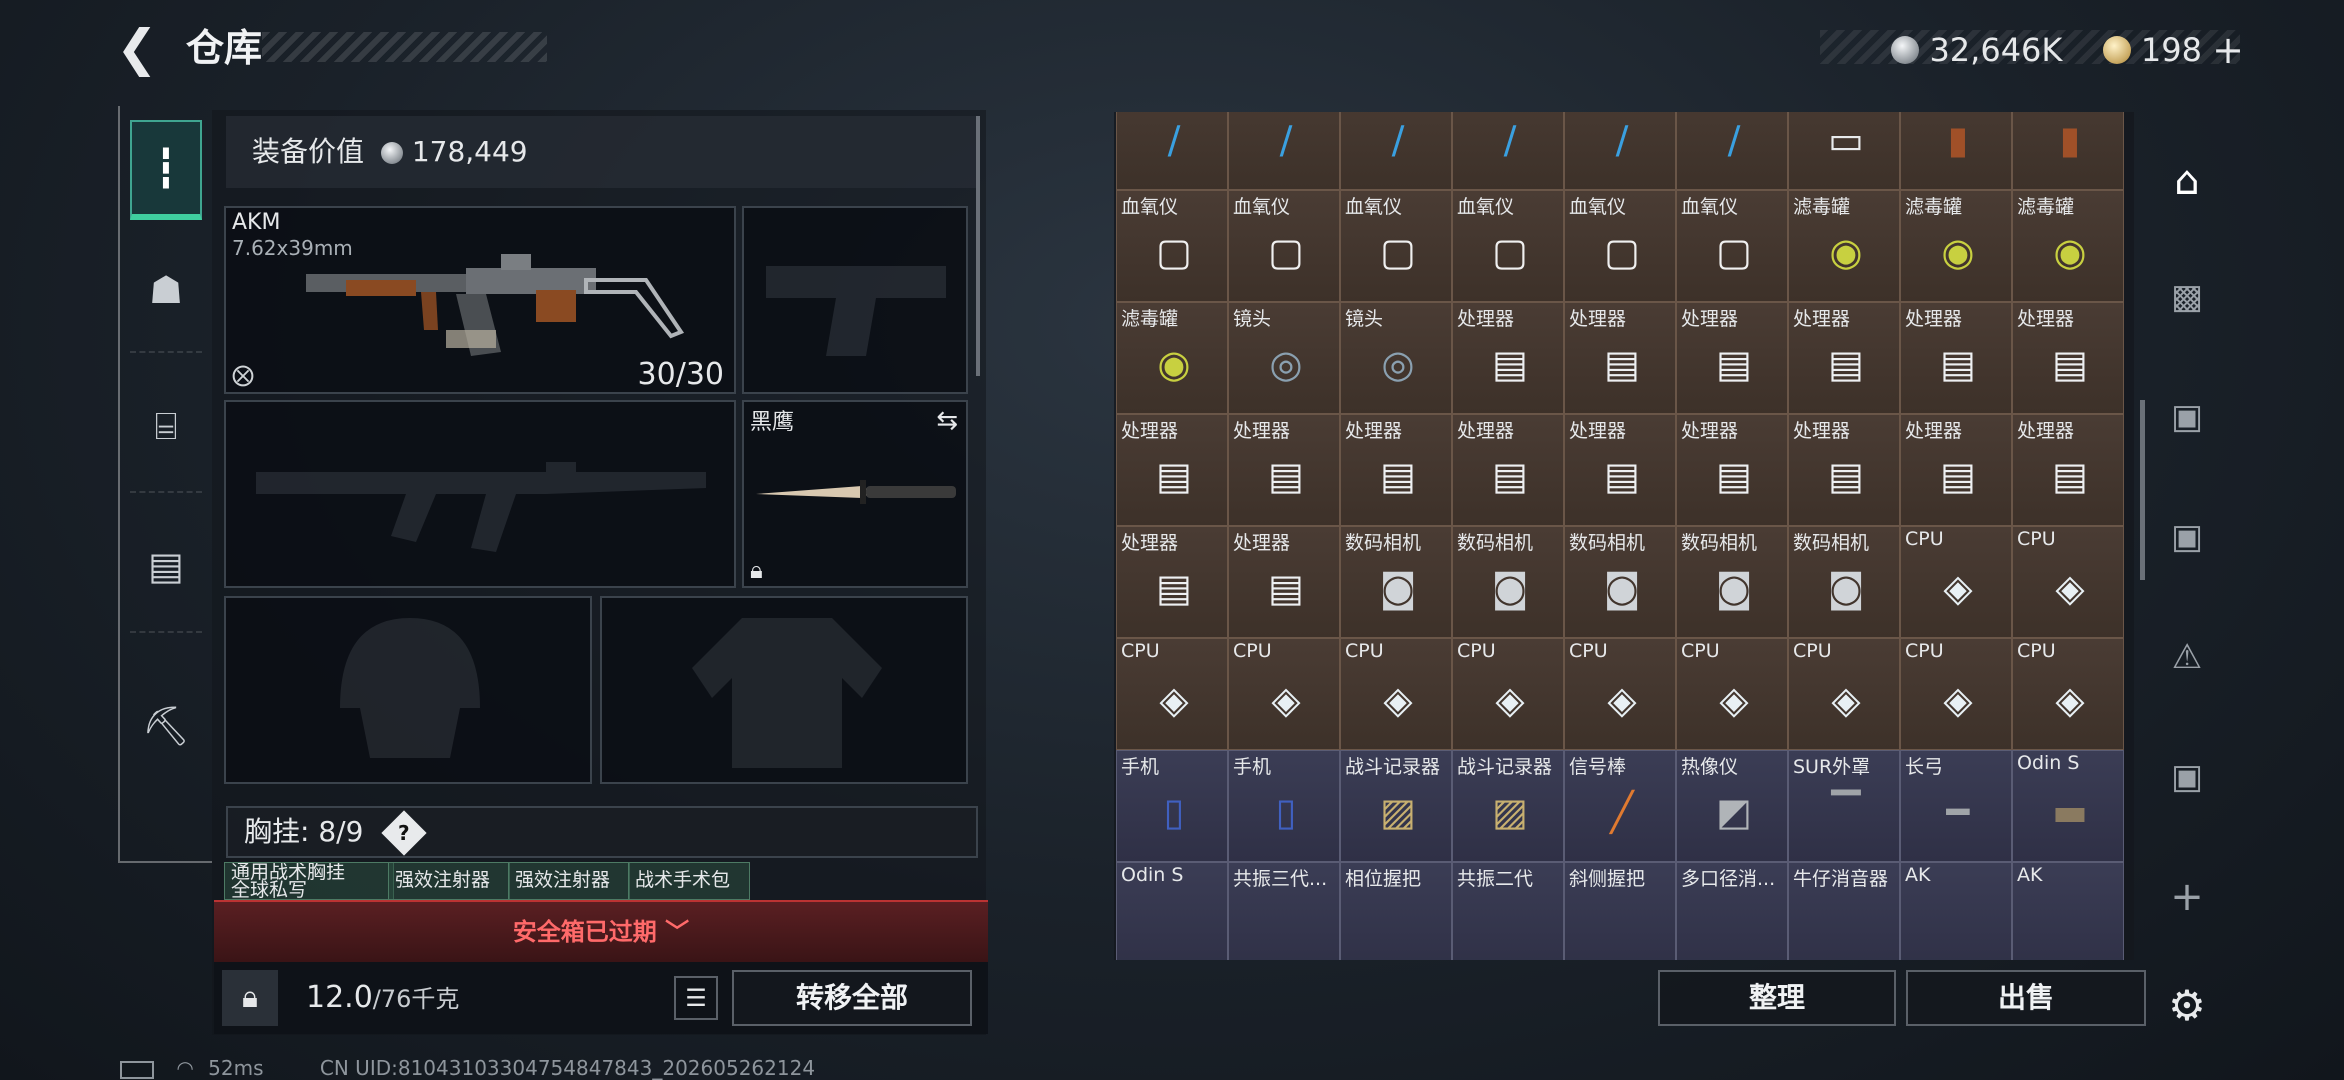 The width and height of the screenshot is (2344, 1080). I want to click on back-arrow-icon: ❮, so click(139, 48).